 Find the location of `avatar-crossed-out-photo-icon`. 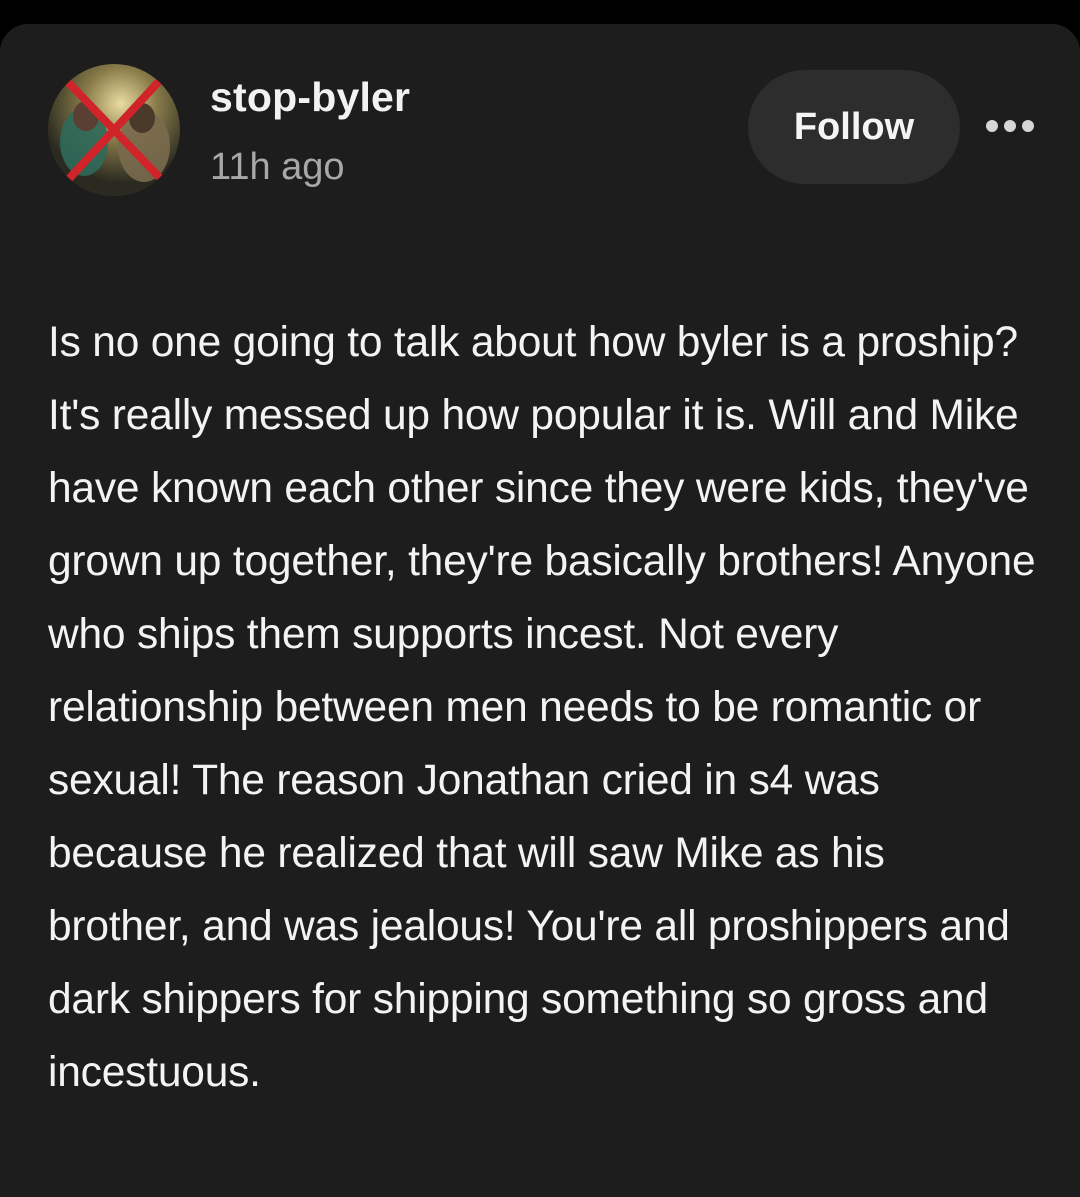

avatar-crossed-out-photo-icon is located at coordinates (114, 130).